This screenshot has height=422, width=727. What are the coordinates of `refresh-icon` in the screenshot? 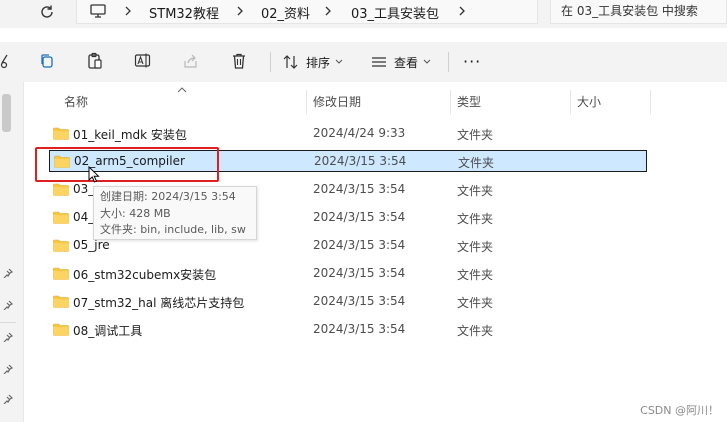 It's located at (47, 12).